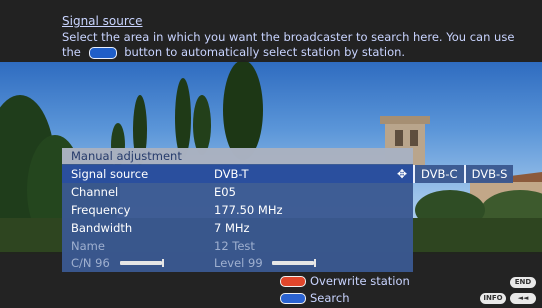  What do you see at coordinates (101, 210) in the screenshot?
I see `row-label: Frequency` at bounding box center [101, 210].